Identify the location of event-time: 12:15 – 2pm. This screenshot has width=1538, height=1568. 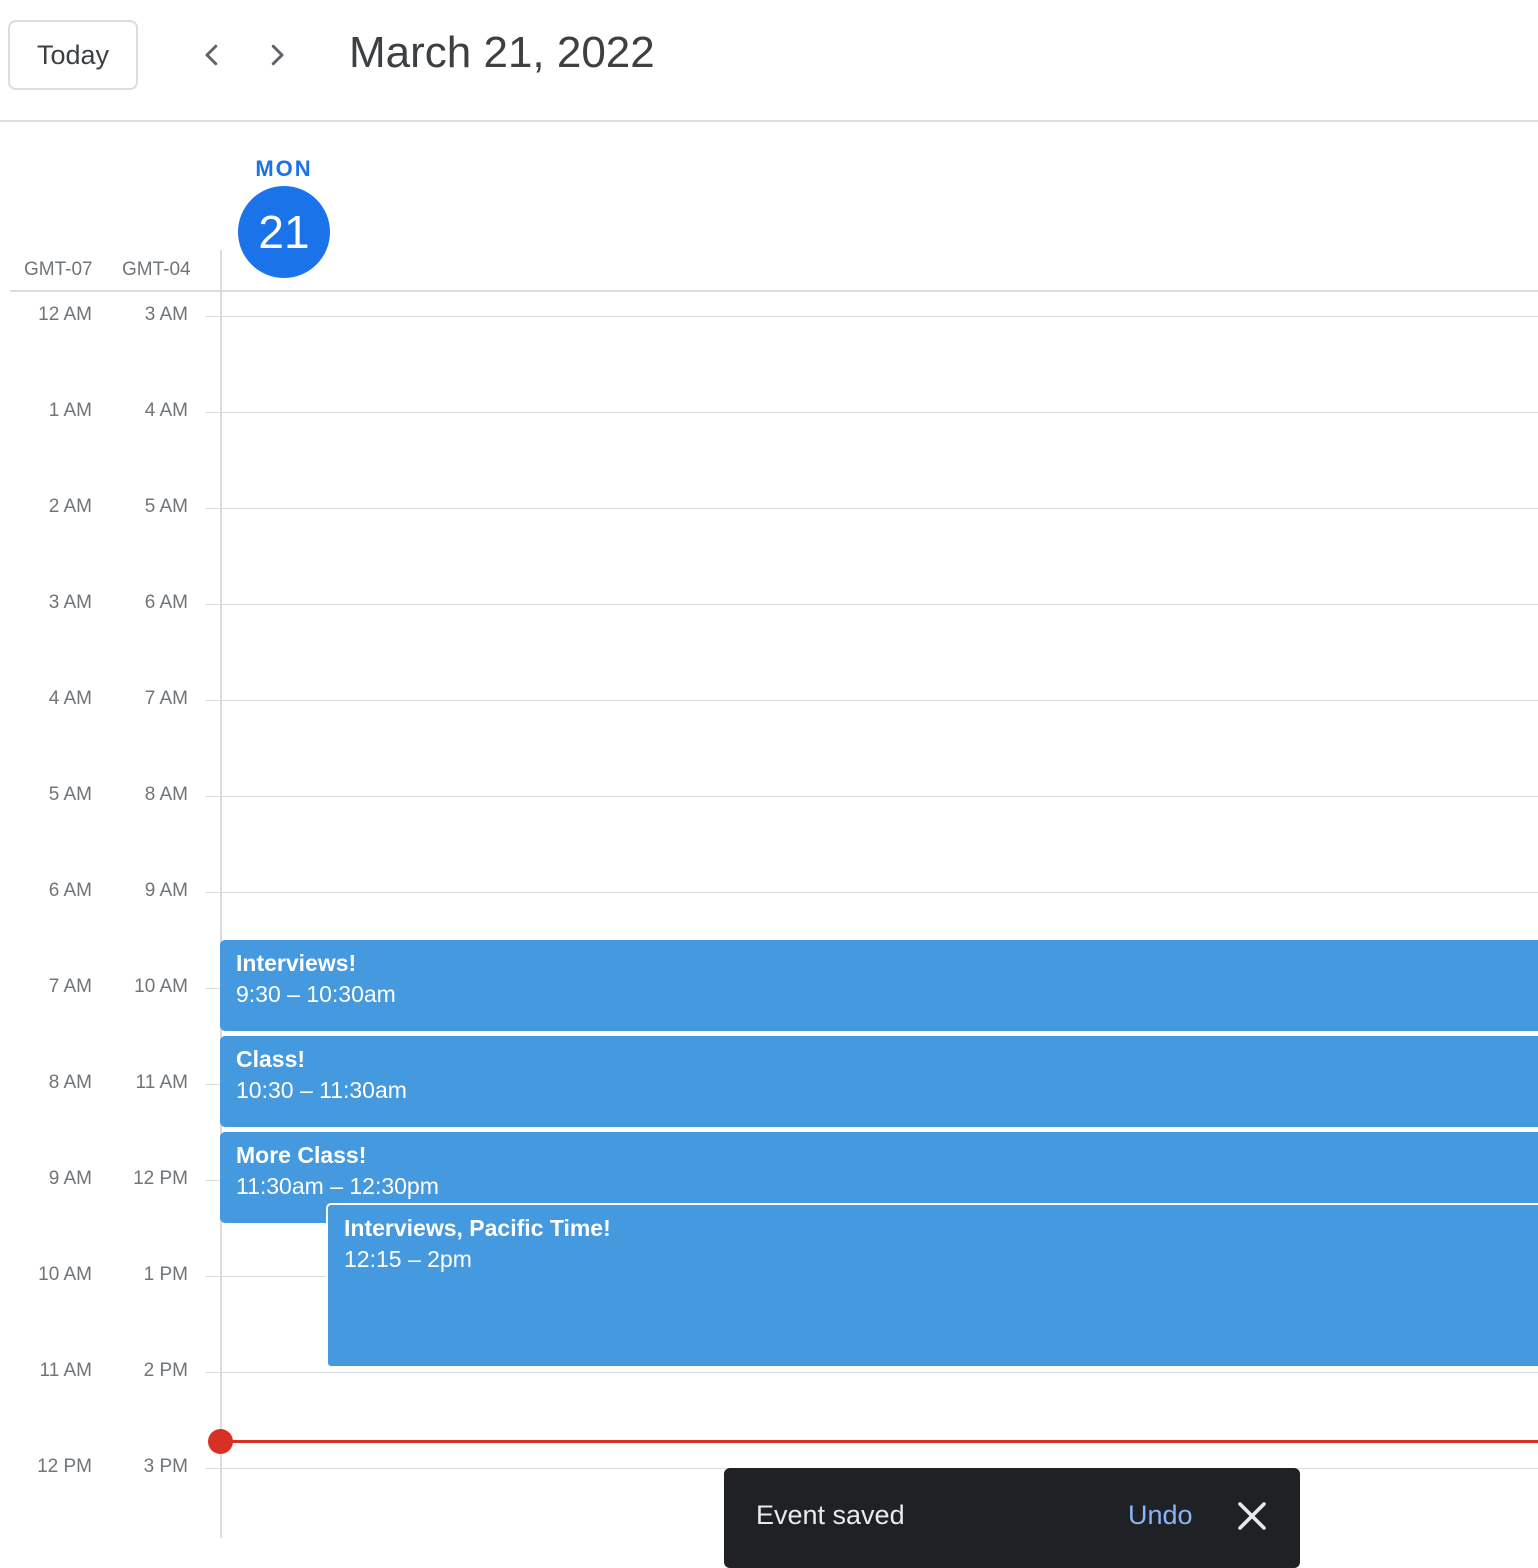
(408, 1259).